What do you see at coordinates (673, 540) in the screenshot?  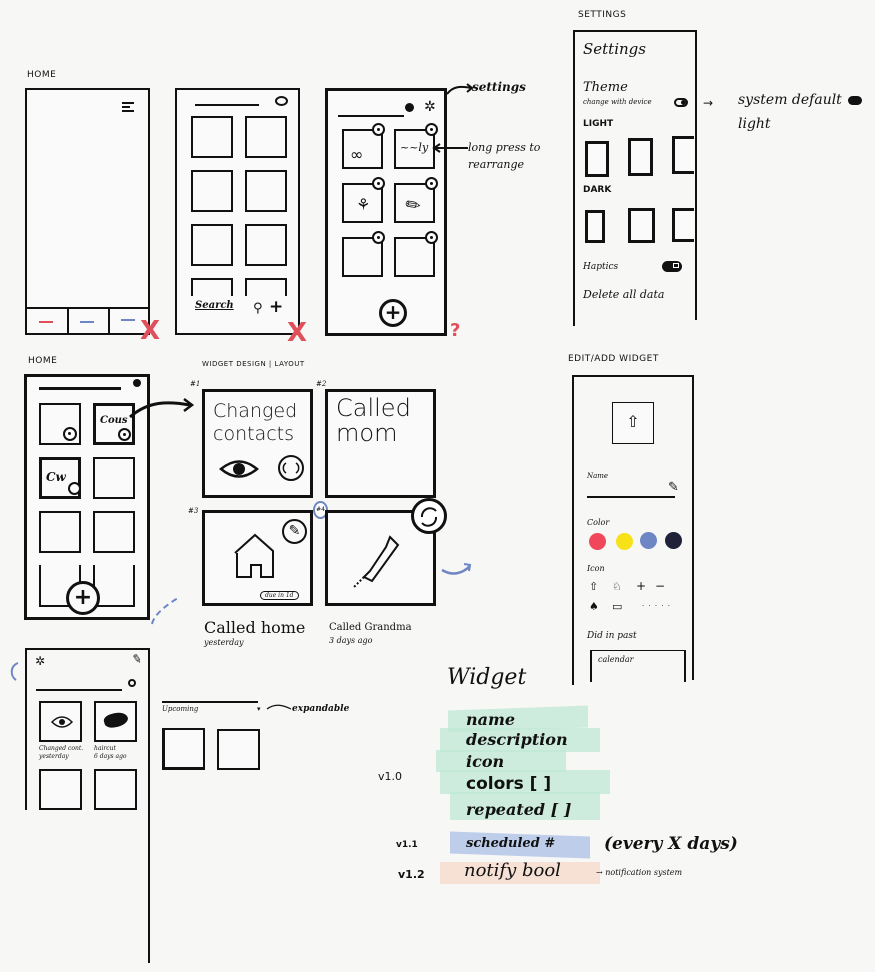 I see `color-swatch-navy` at bounding box center [673, 540].